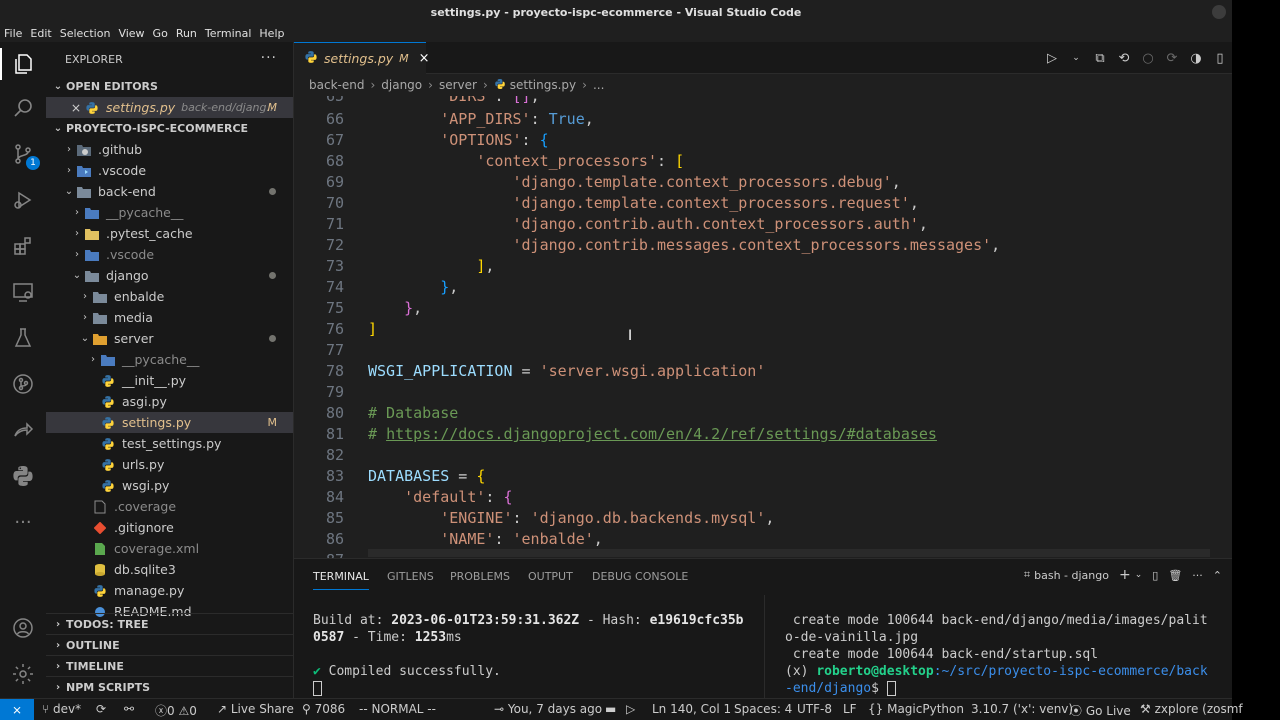 The height and width of the screenshot is (720, 1280). Describe the element at coordinates (101, 709) in the screenshot. I see `sync-icon: ⟳` at that location.